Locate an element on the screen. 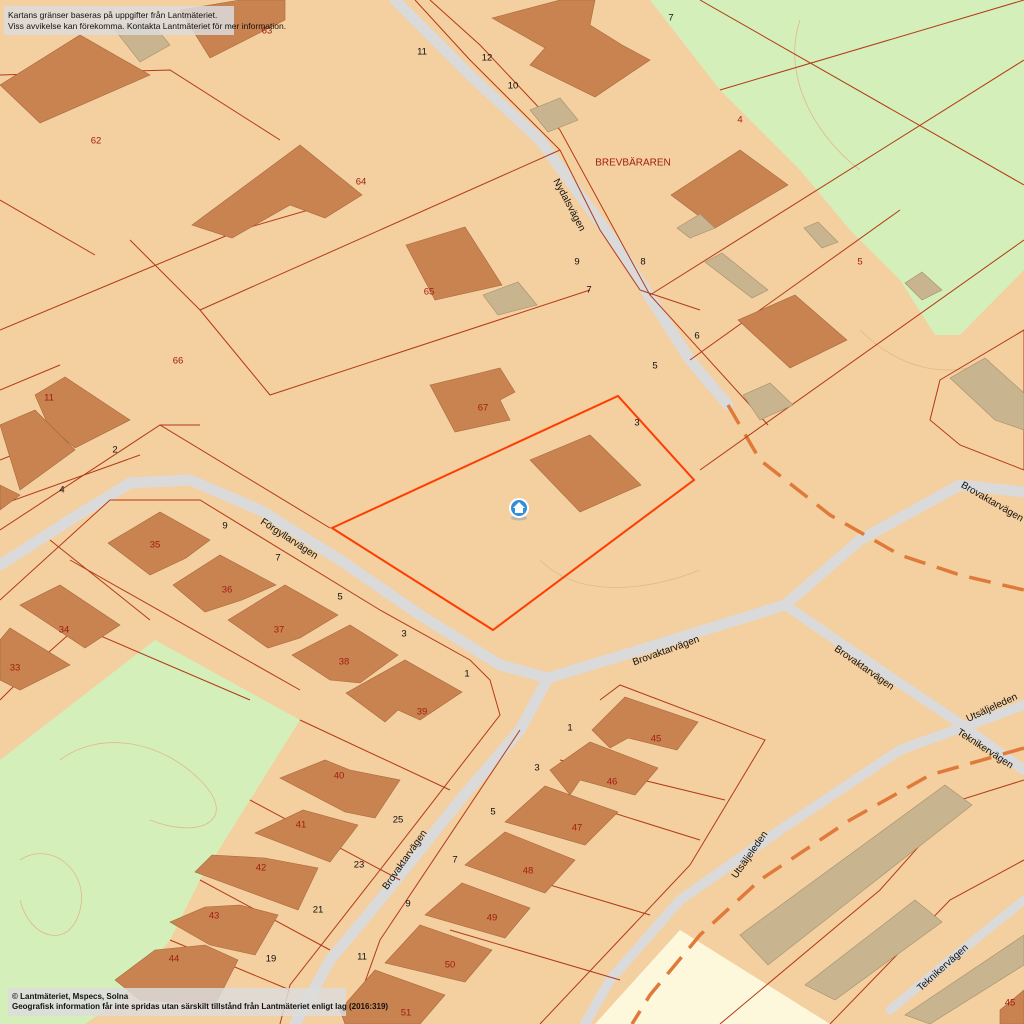 The height and width of the screenshot is (1024, 1024). parcel-label: 67 is located at coordinates (483, 408).